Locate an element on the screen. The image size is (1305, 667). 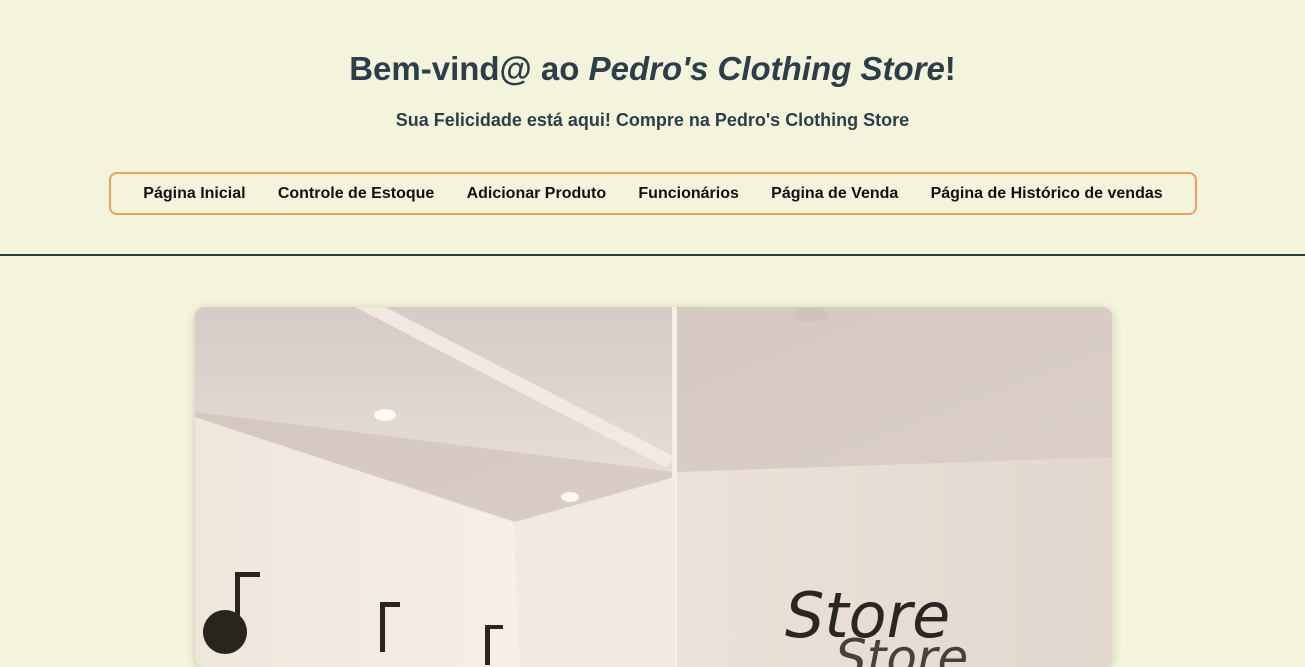
nav-item-controle-estoque: Controle de Estoque is located at coordinates (356, 194).